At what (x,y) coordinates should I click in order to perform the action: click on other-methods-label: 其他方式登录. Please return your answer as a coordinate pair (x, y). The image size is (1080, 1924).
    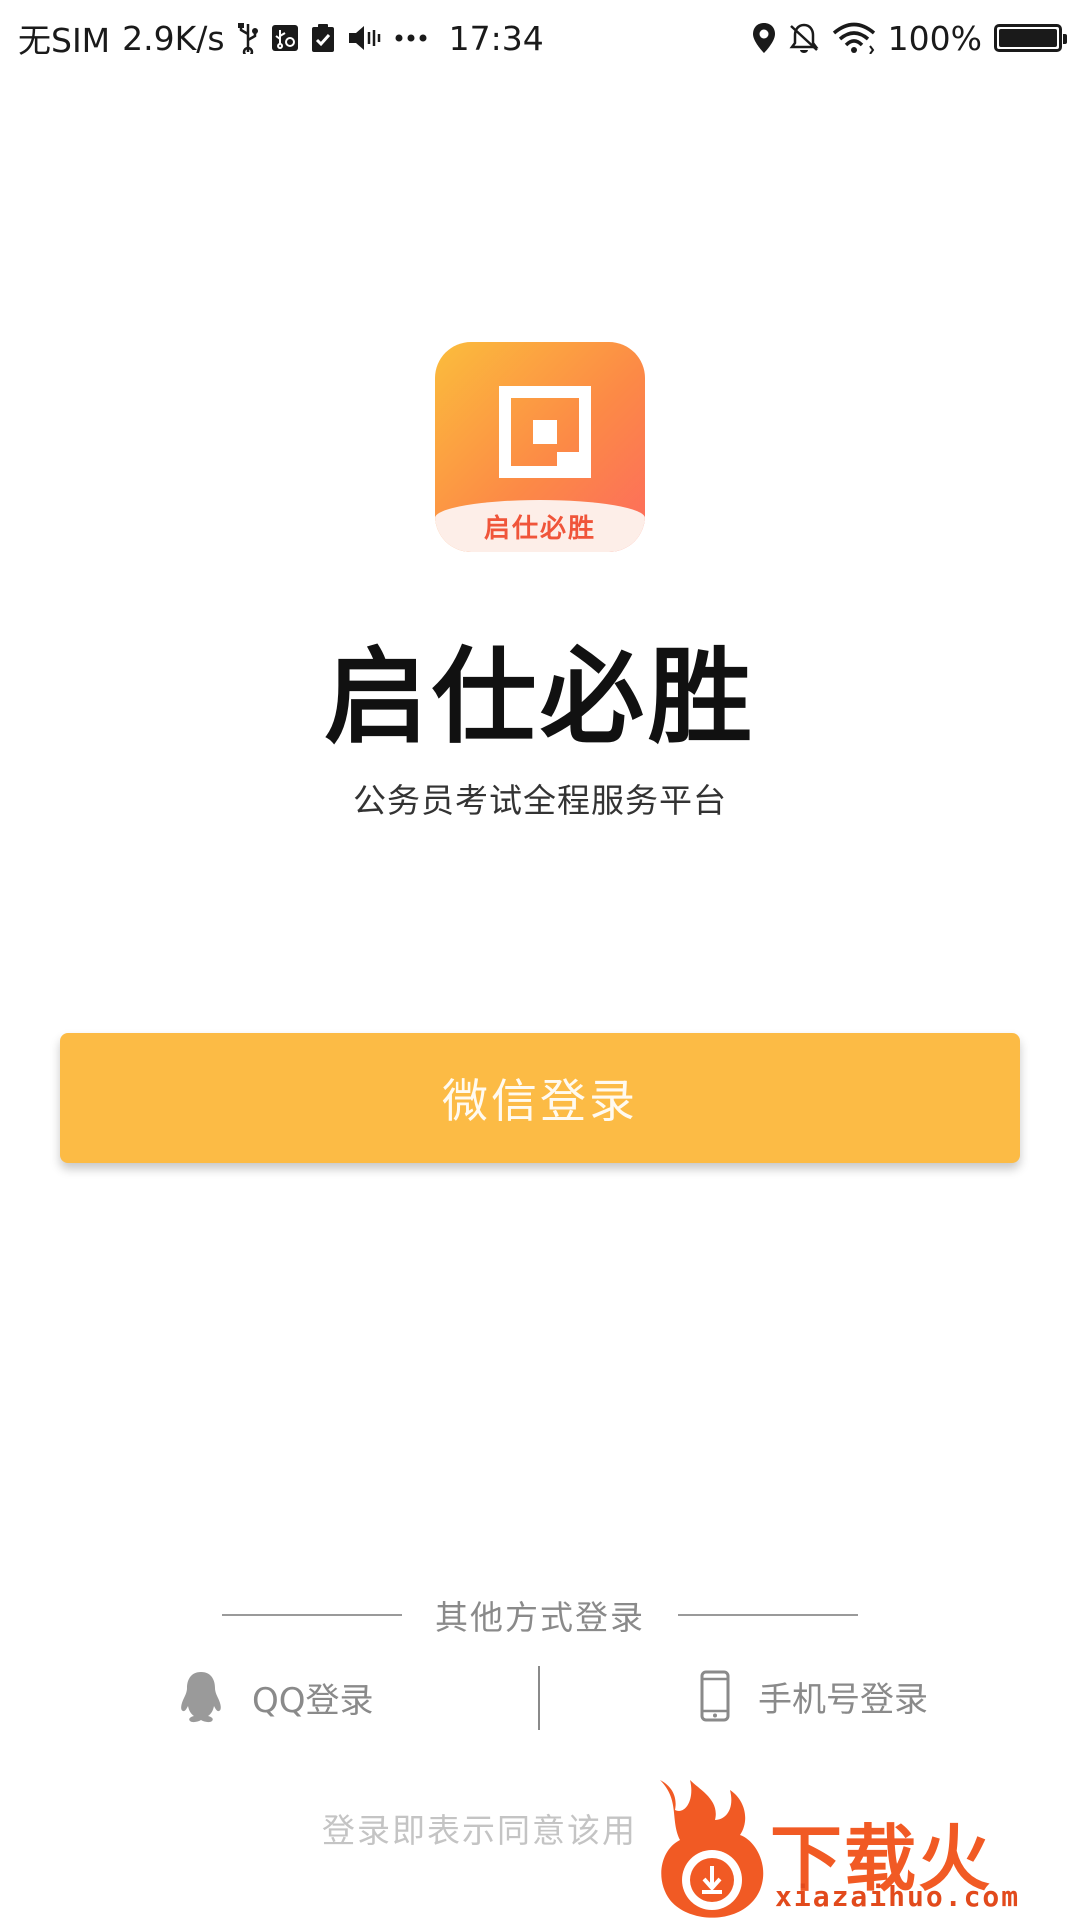
    Looking at the image, I should click on (540, 1617).